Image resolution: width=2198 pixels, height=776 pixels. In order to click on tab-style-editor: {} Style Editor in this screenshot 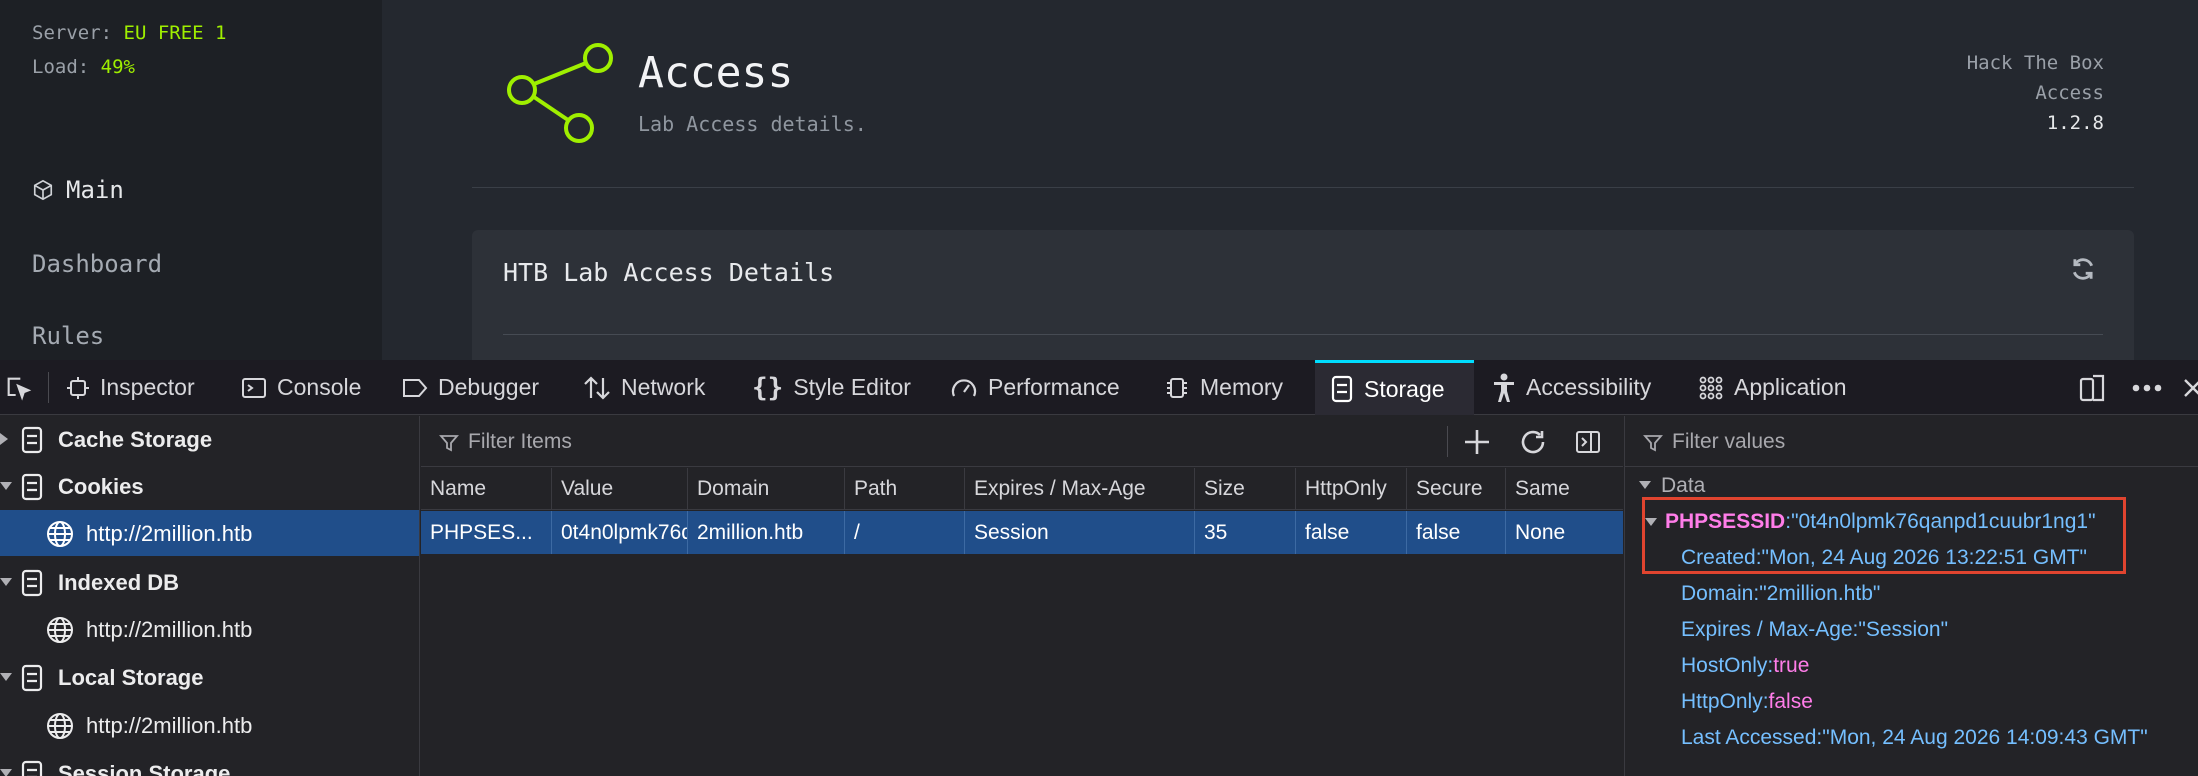, I will do `click(840, 387)`.